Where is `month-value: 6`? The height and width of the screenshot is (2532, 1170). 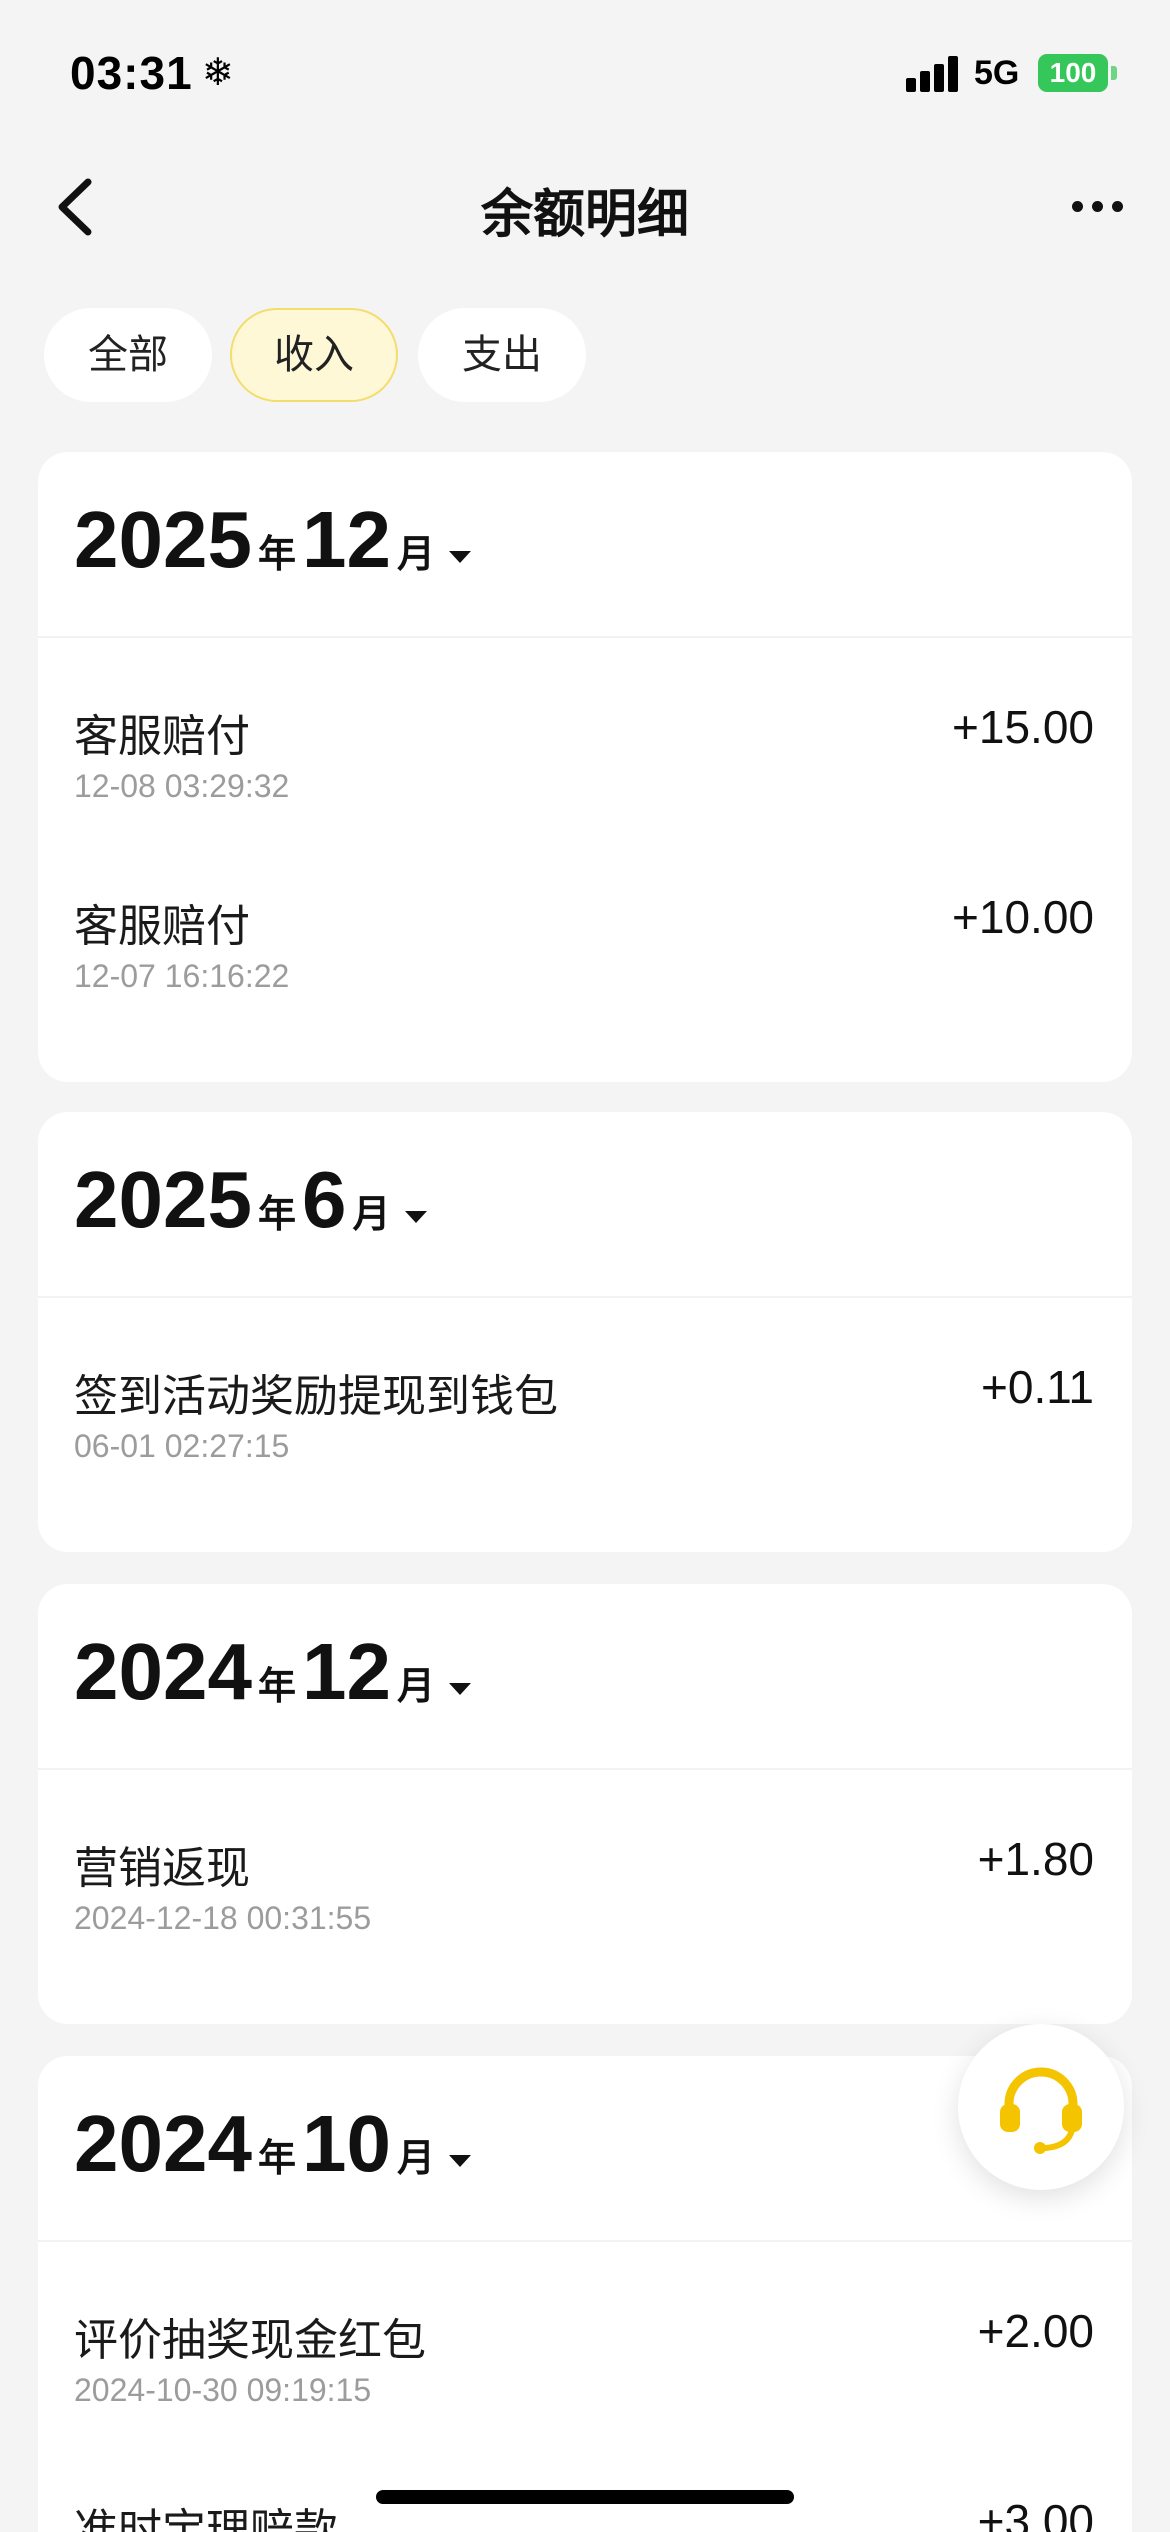
month-value: 6 is located at coordinates (324, 1199).